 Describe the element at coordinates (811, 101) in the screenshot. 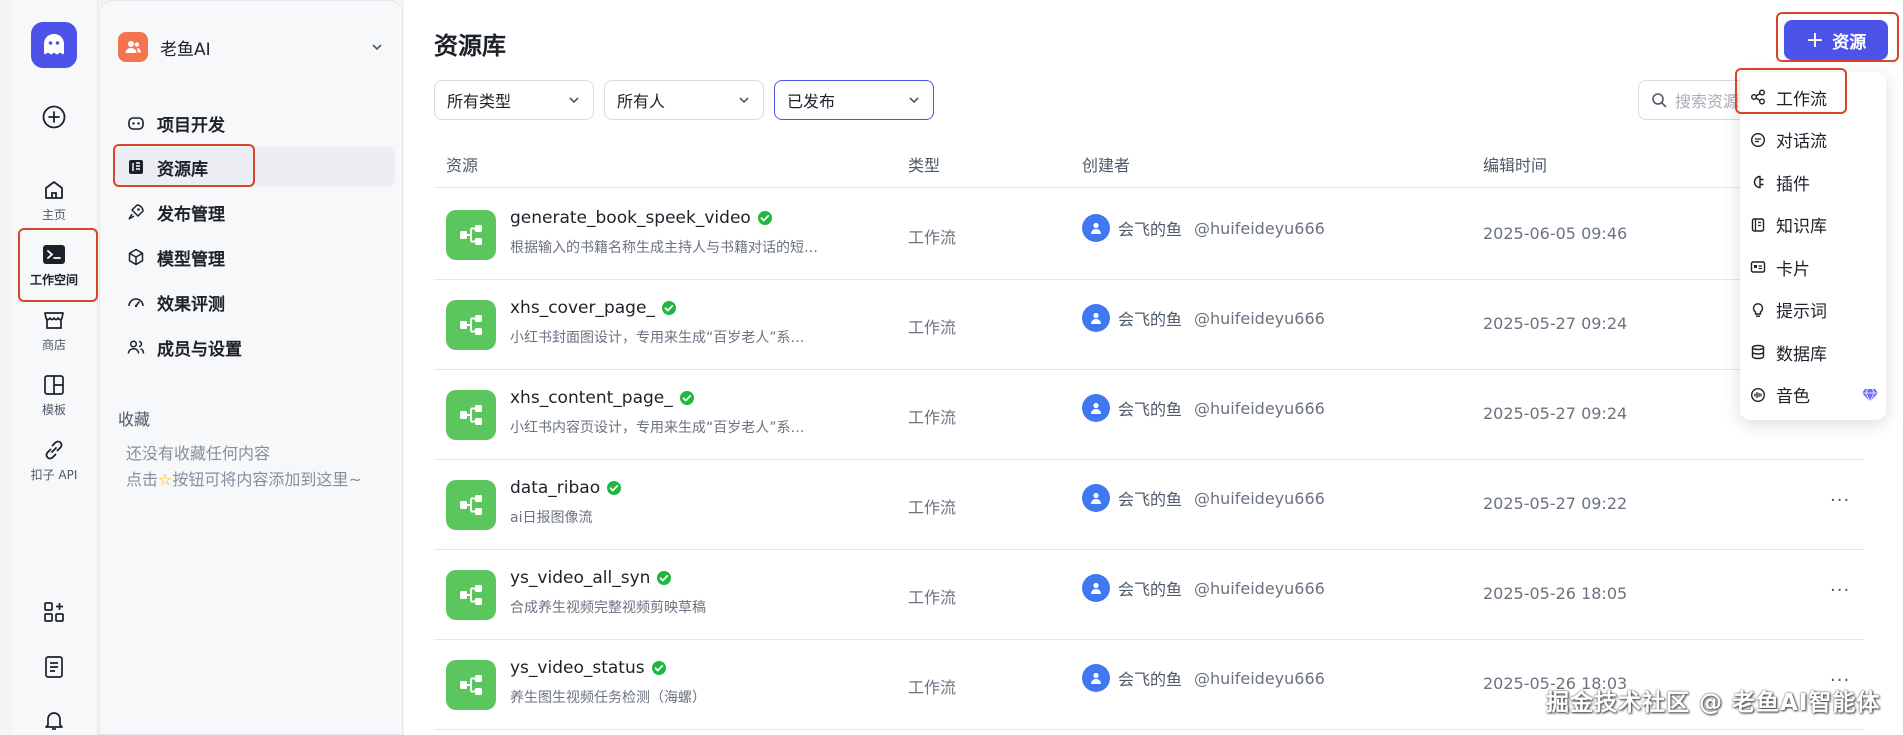

I see `status-filter-value: 已发布` at that location.